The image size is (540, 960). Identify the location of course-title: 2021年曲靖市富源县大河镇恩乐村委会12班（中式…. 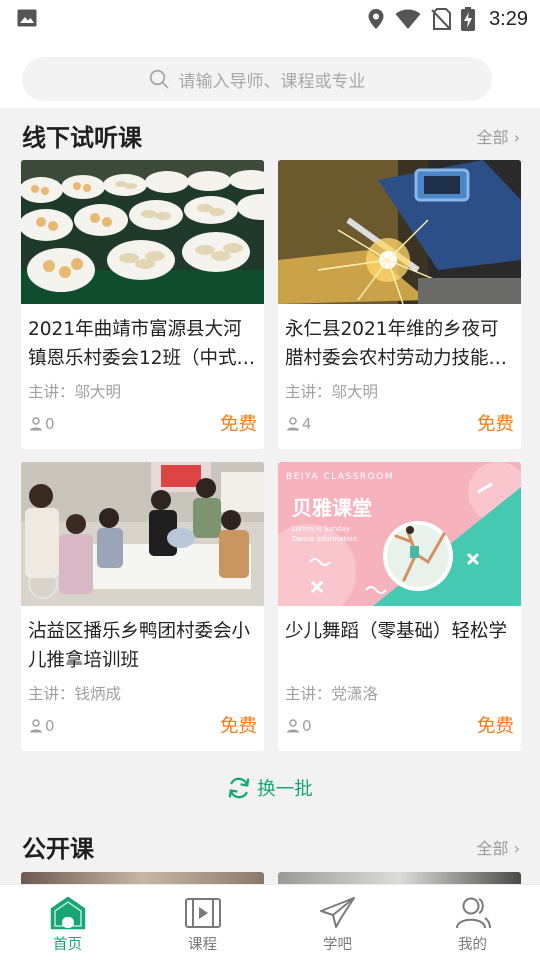
(142, 344).